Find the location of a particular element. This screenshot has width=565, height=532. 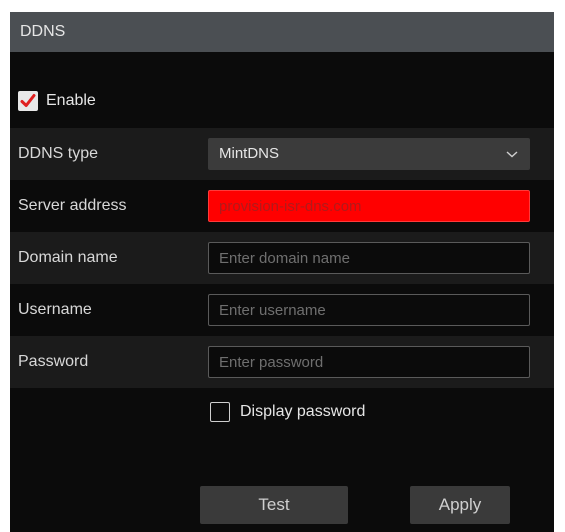

username-row: Username is located at coordinates (282, 310).